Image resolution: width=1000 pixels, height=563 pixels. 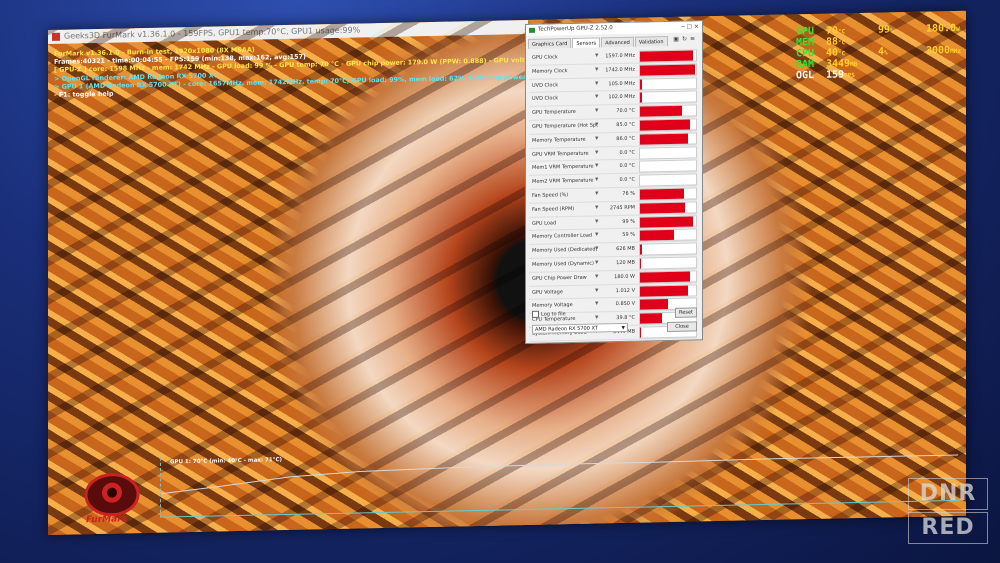 I want to click on sensor-value: 1.012 V, so click(x=625, y=290).